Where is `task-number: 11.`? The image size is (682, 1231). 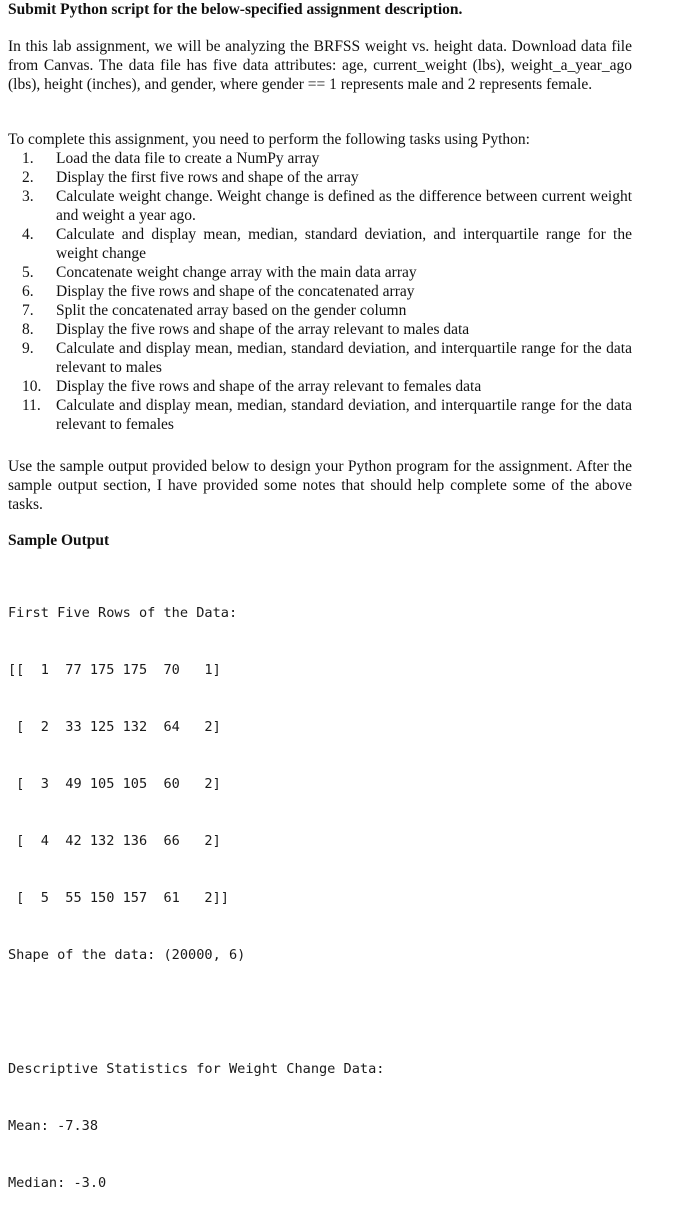
task-number: 11. is located at coordinates (31, 405).